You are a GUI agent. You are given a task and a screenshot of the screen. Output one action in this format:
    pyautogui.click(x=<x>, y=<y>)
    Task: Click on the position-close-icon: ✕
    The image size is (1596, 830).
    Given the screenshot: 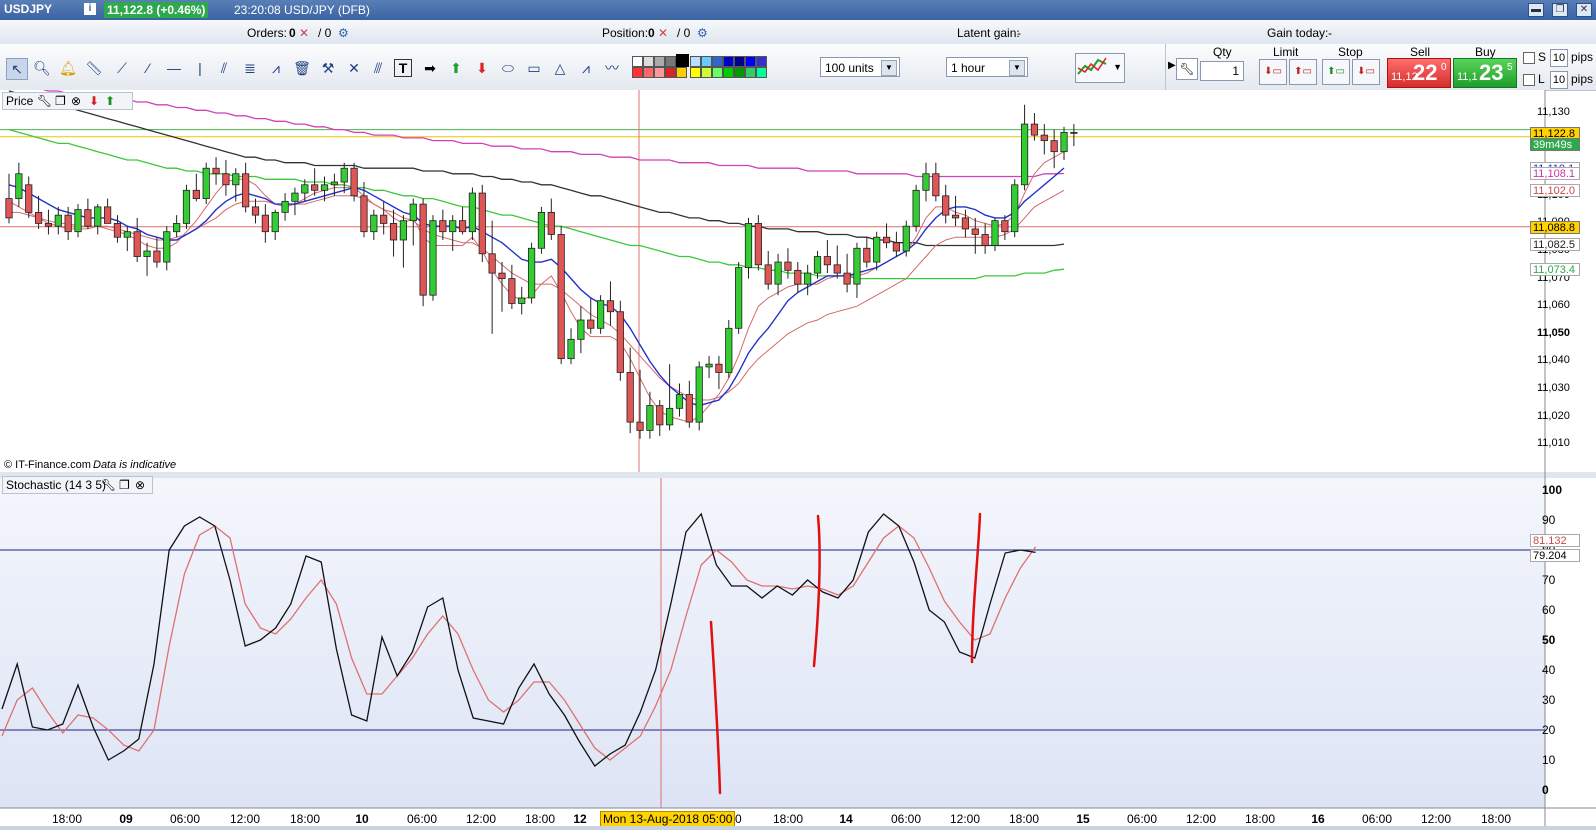 What is the action you would take?
    pyautogui.click(x=663, y=33)
    